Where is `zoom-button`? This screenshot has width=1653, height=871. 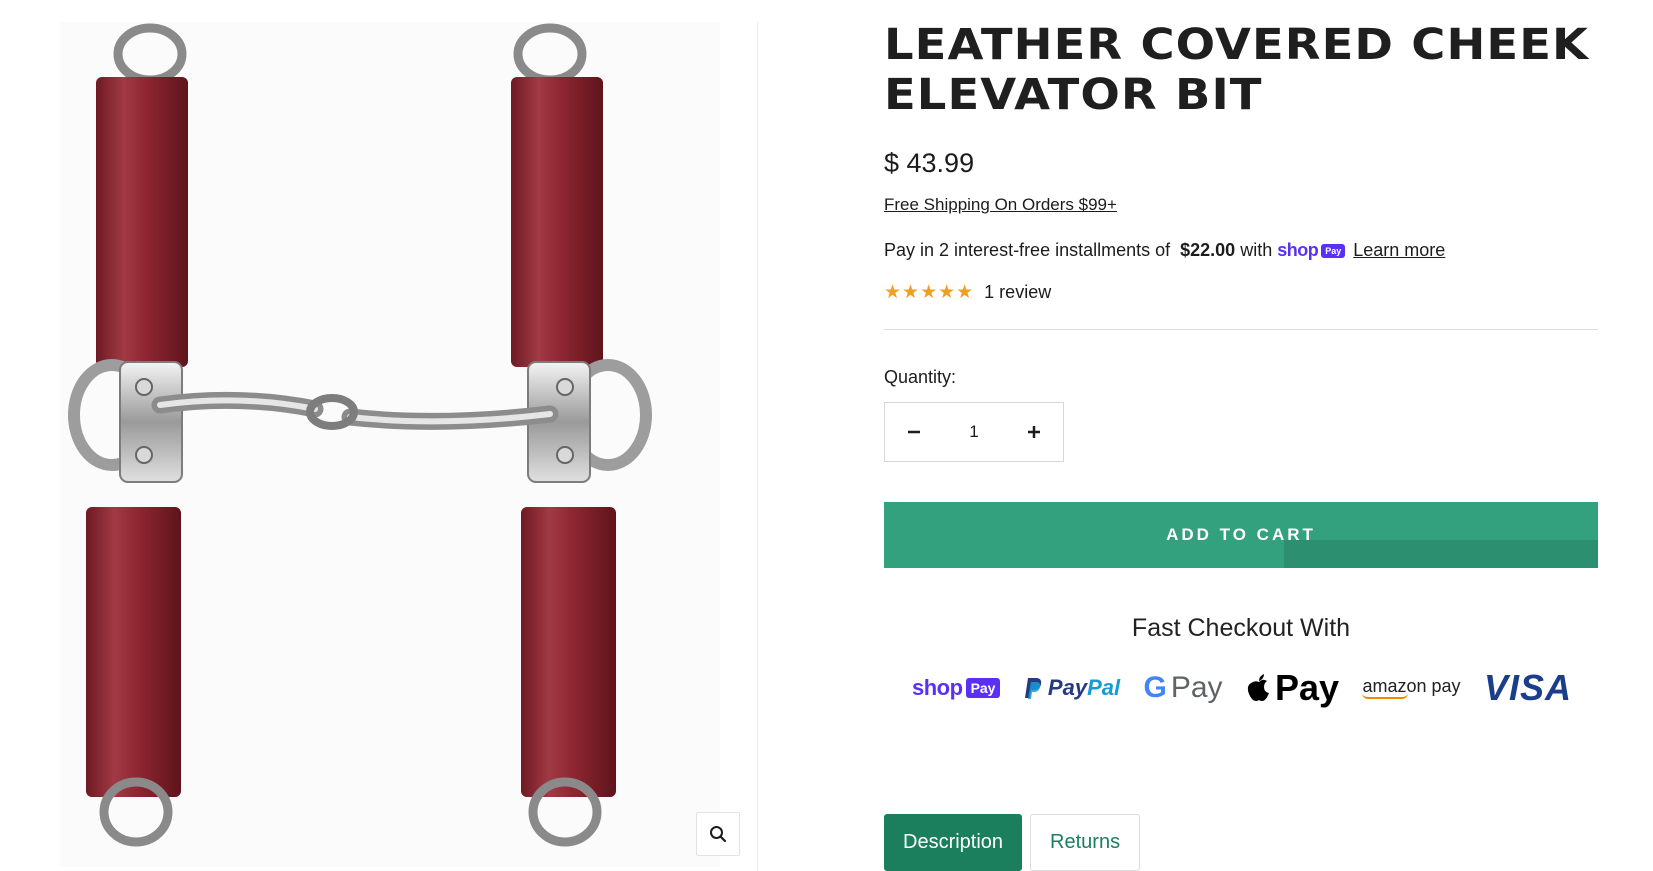 zoom-button is located at coordinates (718, 834).